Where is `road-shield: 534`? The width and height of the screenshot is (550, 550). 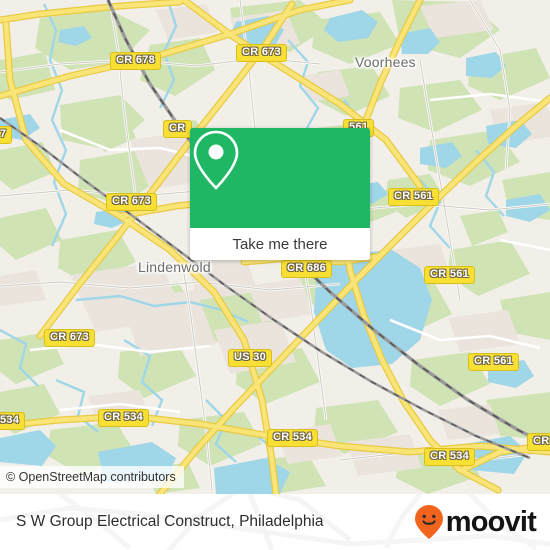 road-shield: 534 is located at coordinates (13, 421).